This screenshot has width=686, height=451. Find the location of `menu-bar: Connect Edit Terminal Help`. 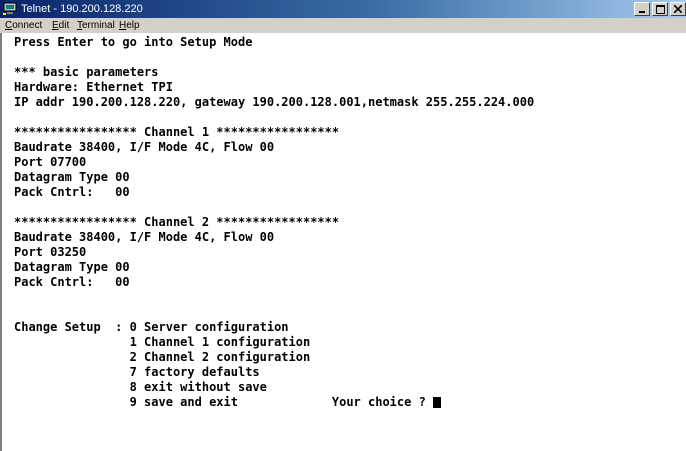

menu-bar: Connect Edit Terminal Help is located at coordinates (343, 25).